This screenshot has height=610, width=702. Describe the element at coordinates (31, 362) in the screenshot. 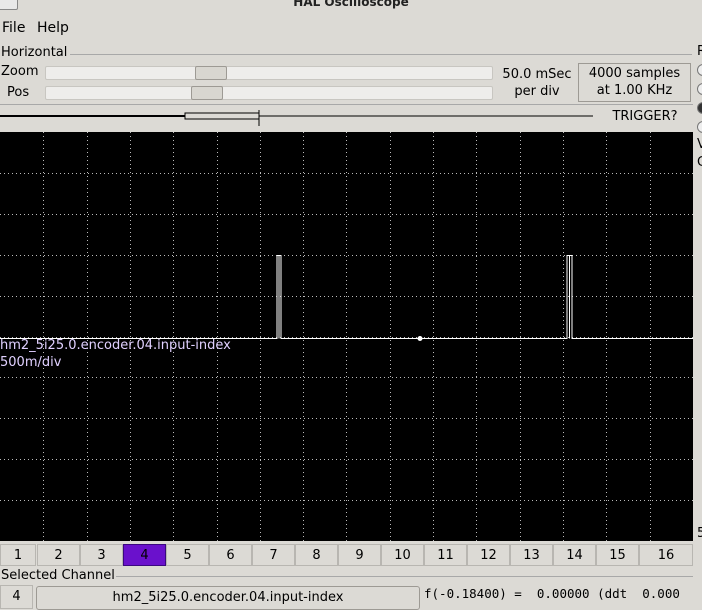

I see `scope-channel-scale: 500m/div` at that location.